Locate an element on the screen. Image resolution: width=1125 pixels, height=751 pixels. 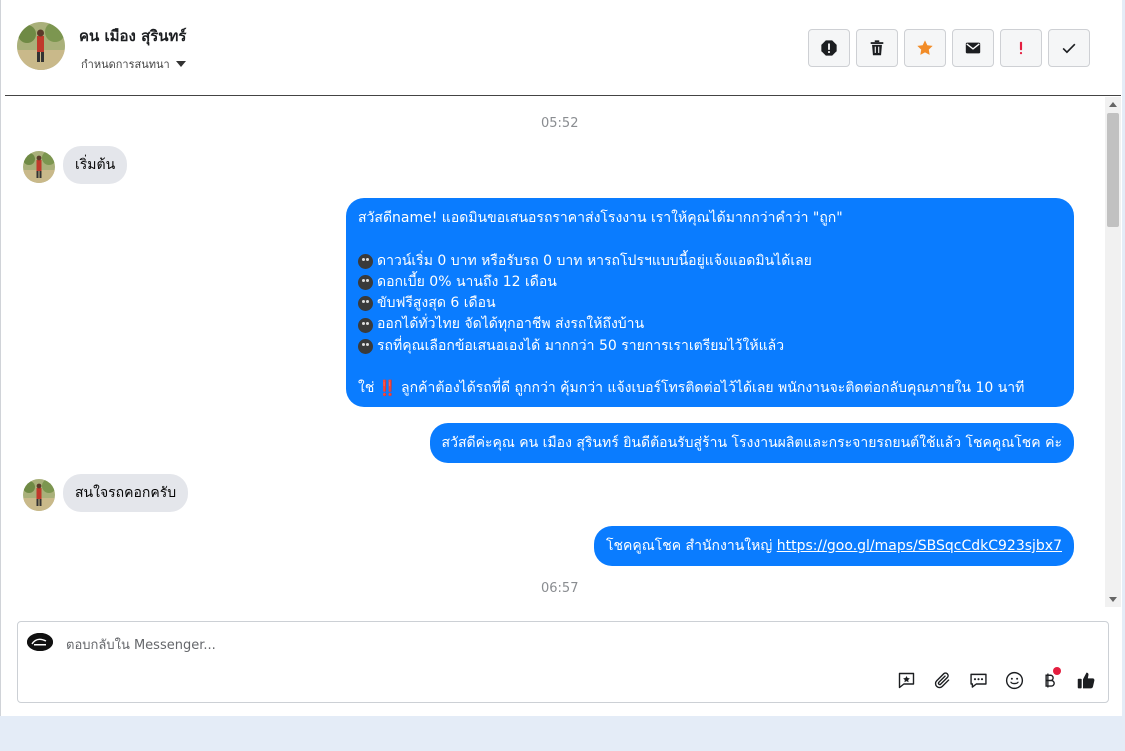
delete-button is located at coordinates (877, 48).